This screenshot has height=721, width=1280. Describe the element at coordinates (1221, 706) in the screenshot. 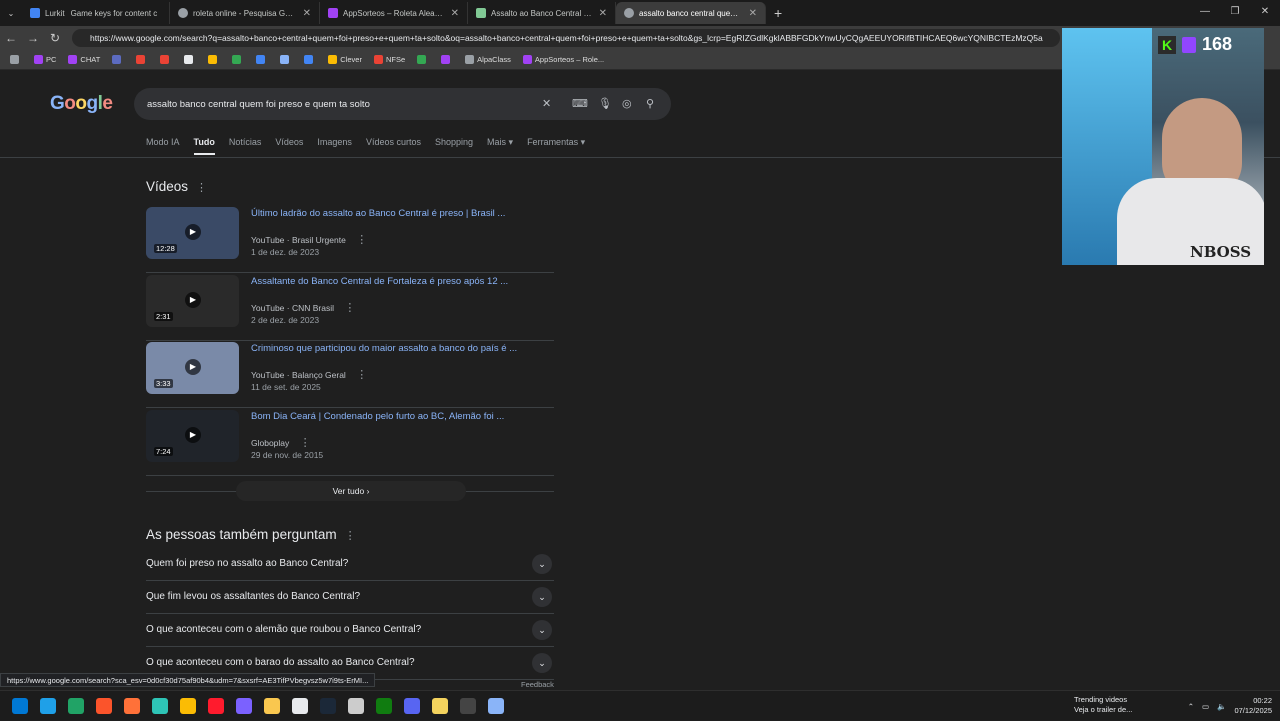

I see `volume-icon: 🔈` at that location.